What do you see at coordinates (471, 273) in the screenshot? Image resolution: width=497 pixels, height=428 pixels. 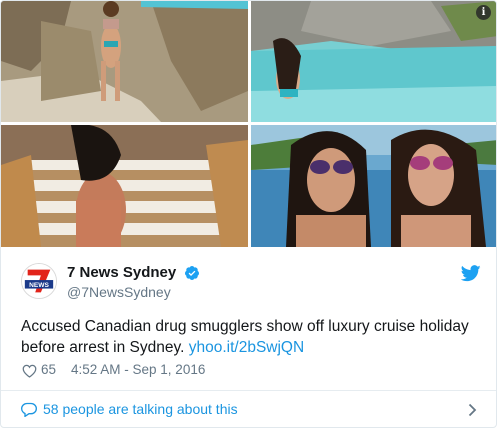 I see `twitter-bird-icon` at bounding box center [471, 273].